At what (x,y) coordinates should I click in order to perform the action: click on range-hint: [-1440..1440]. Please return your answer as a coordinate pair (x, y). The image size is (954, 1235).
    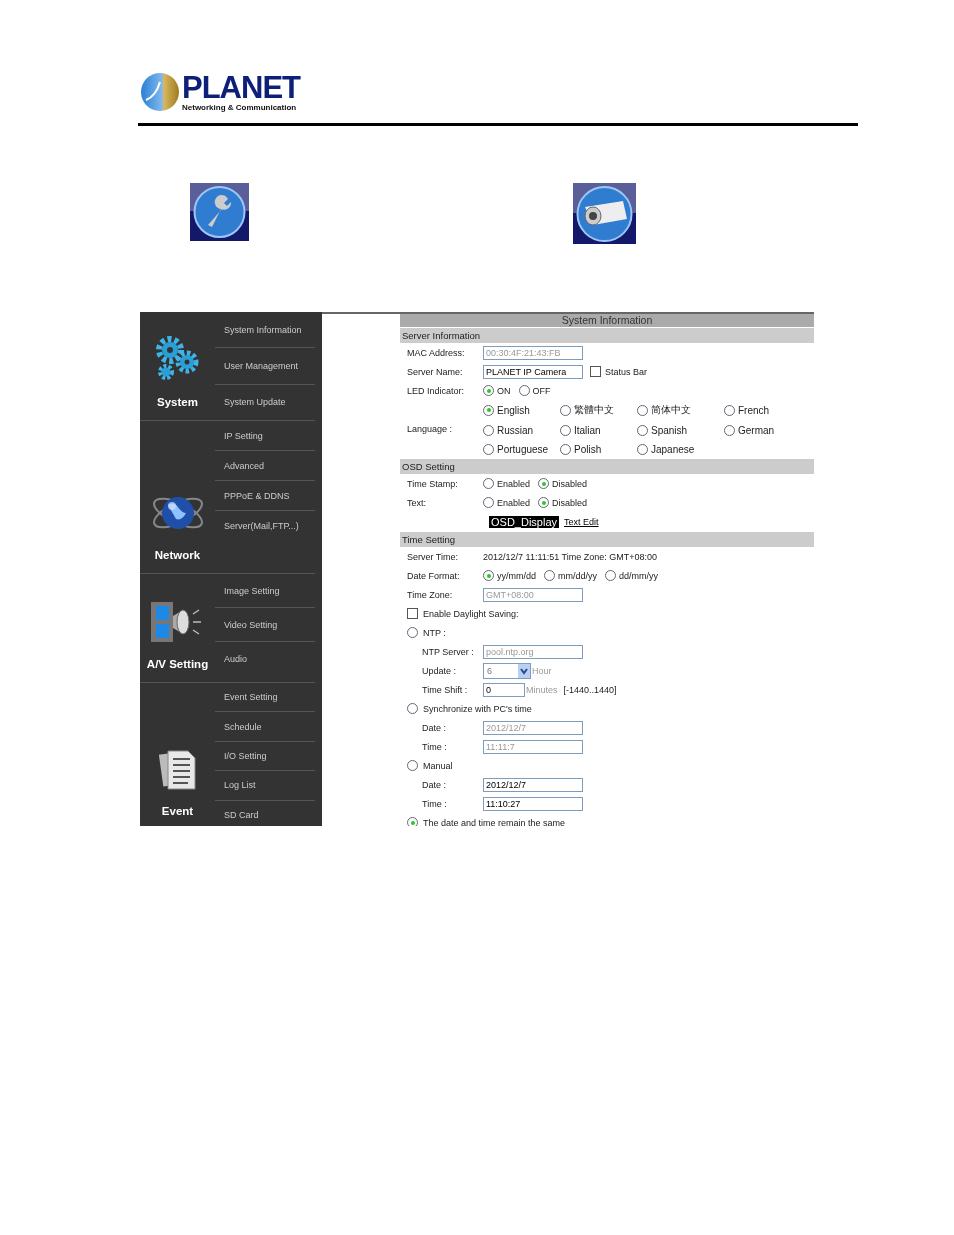
    Looking at the image, I should click on (590, 689).